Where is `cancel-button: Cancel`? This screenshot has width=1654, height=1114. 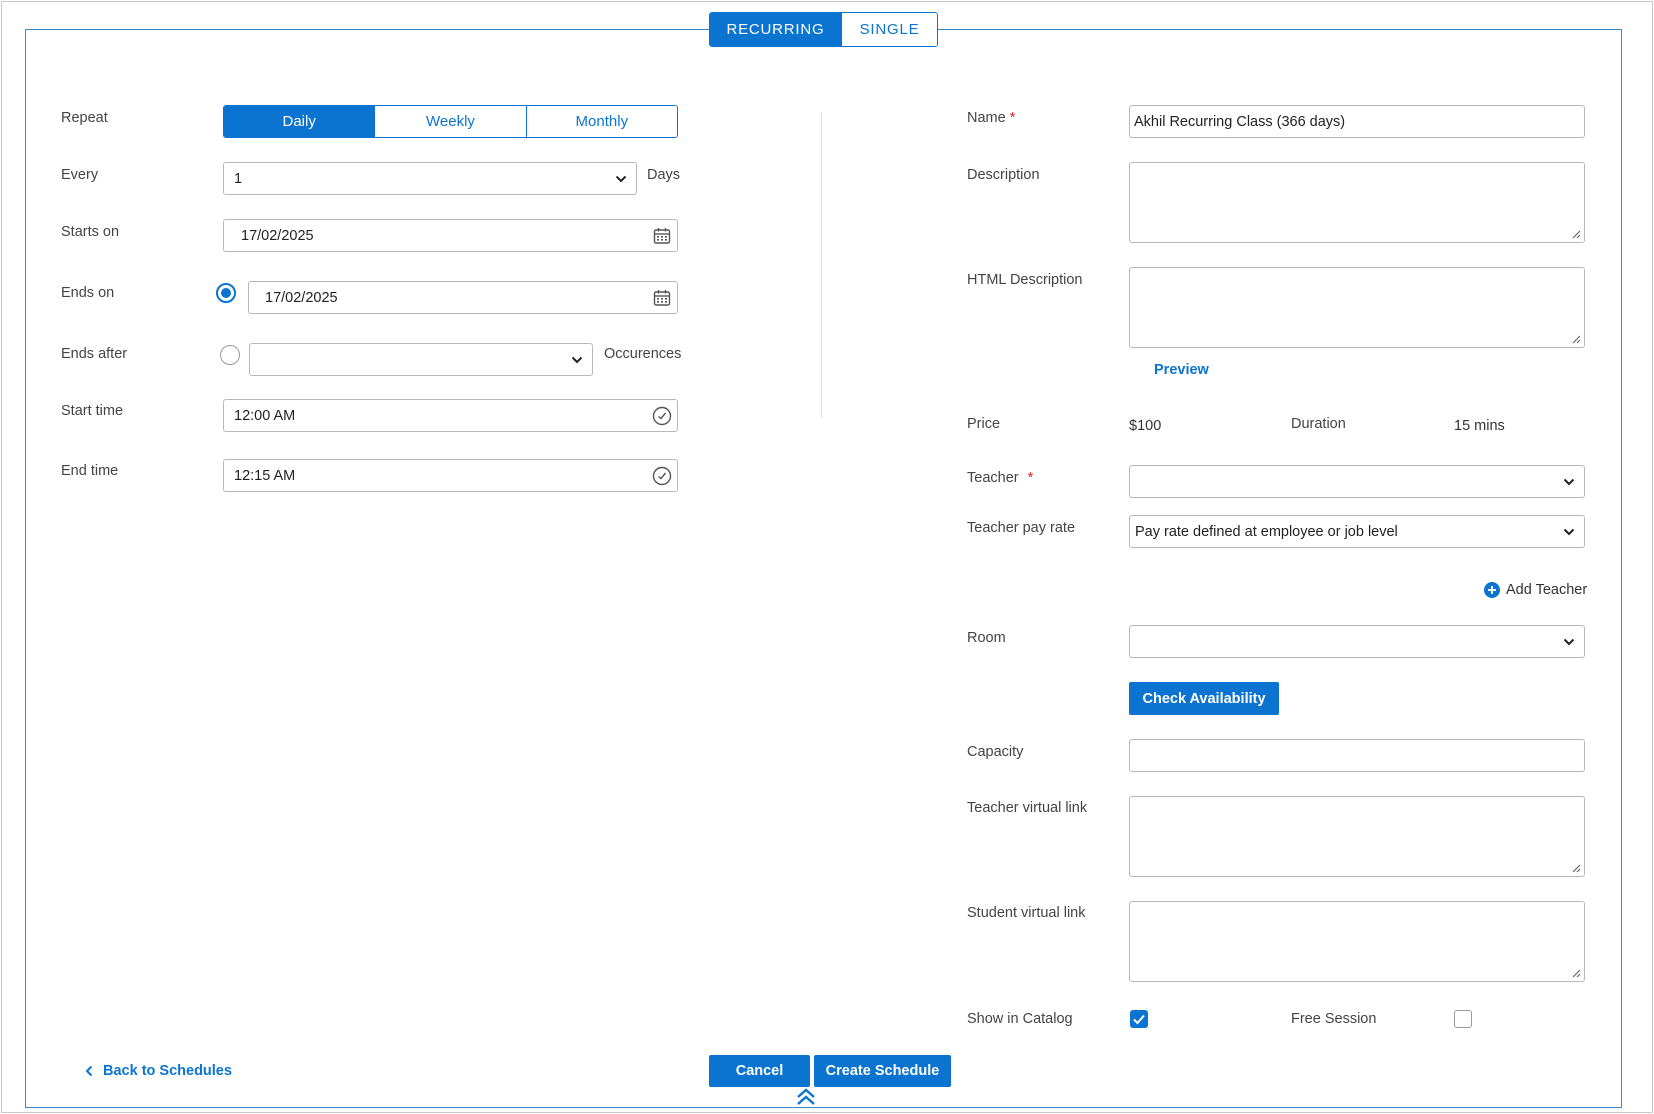
cancel-button: Cancel is located at coordinates (759, 1071).